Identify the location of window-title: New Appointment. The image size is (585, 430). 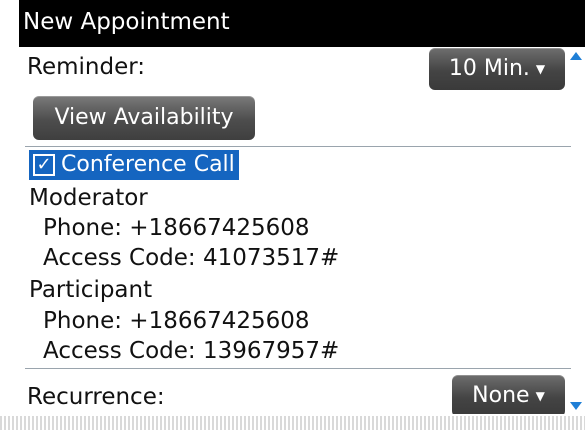
(302, 23).